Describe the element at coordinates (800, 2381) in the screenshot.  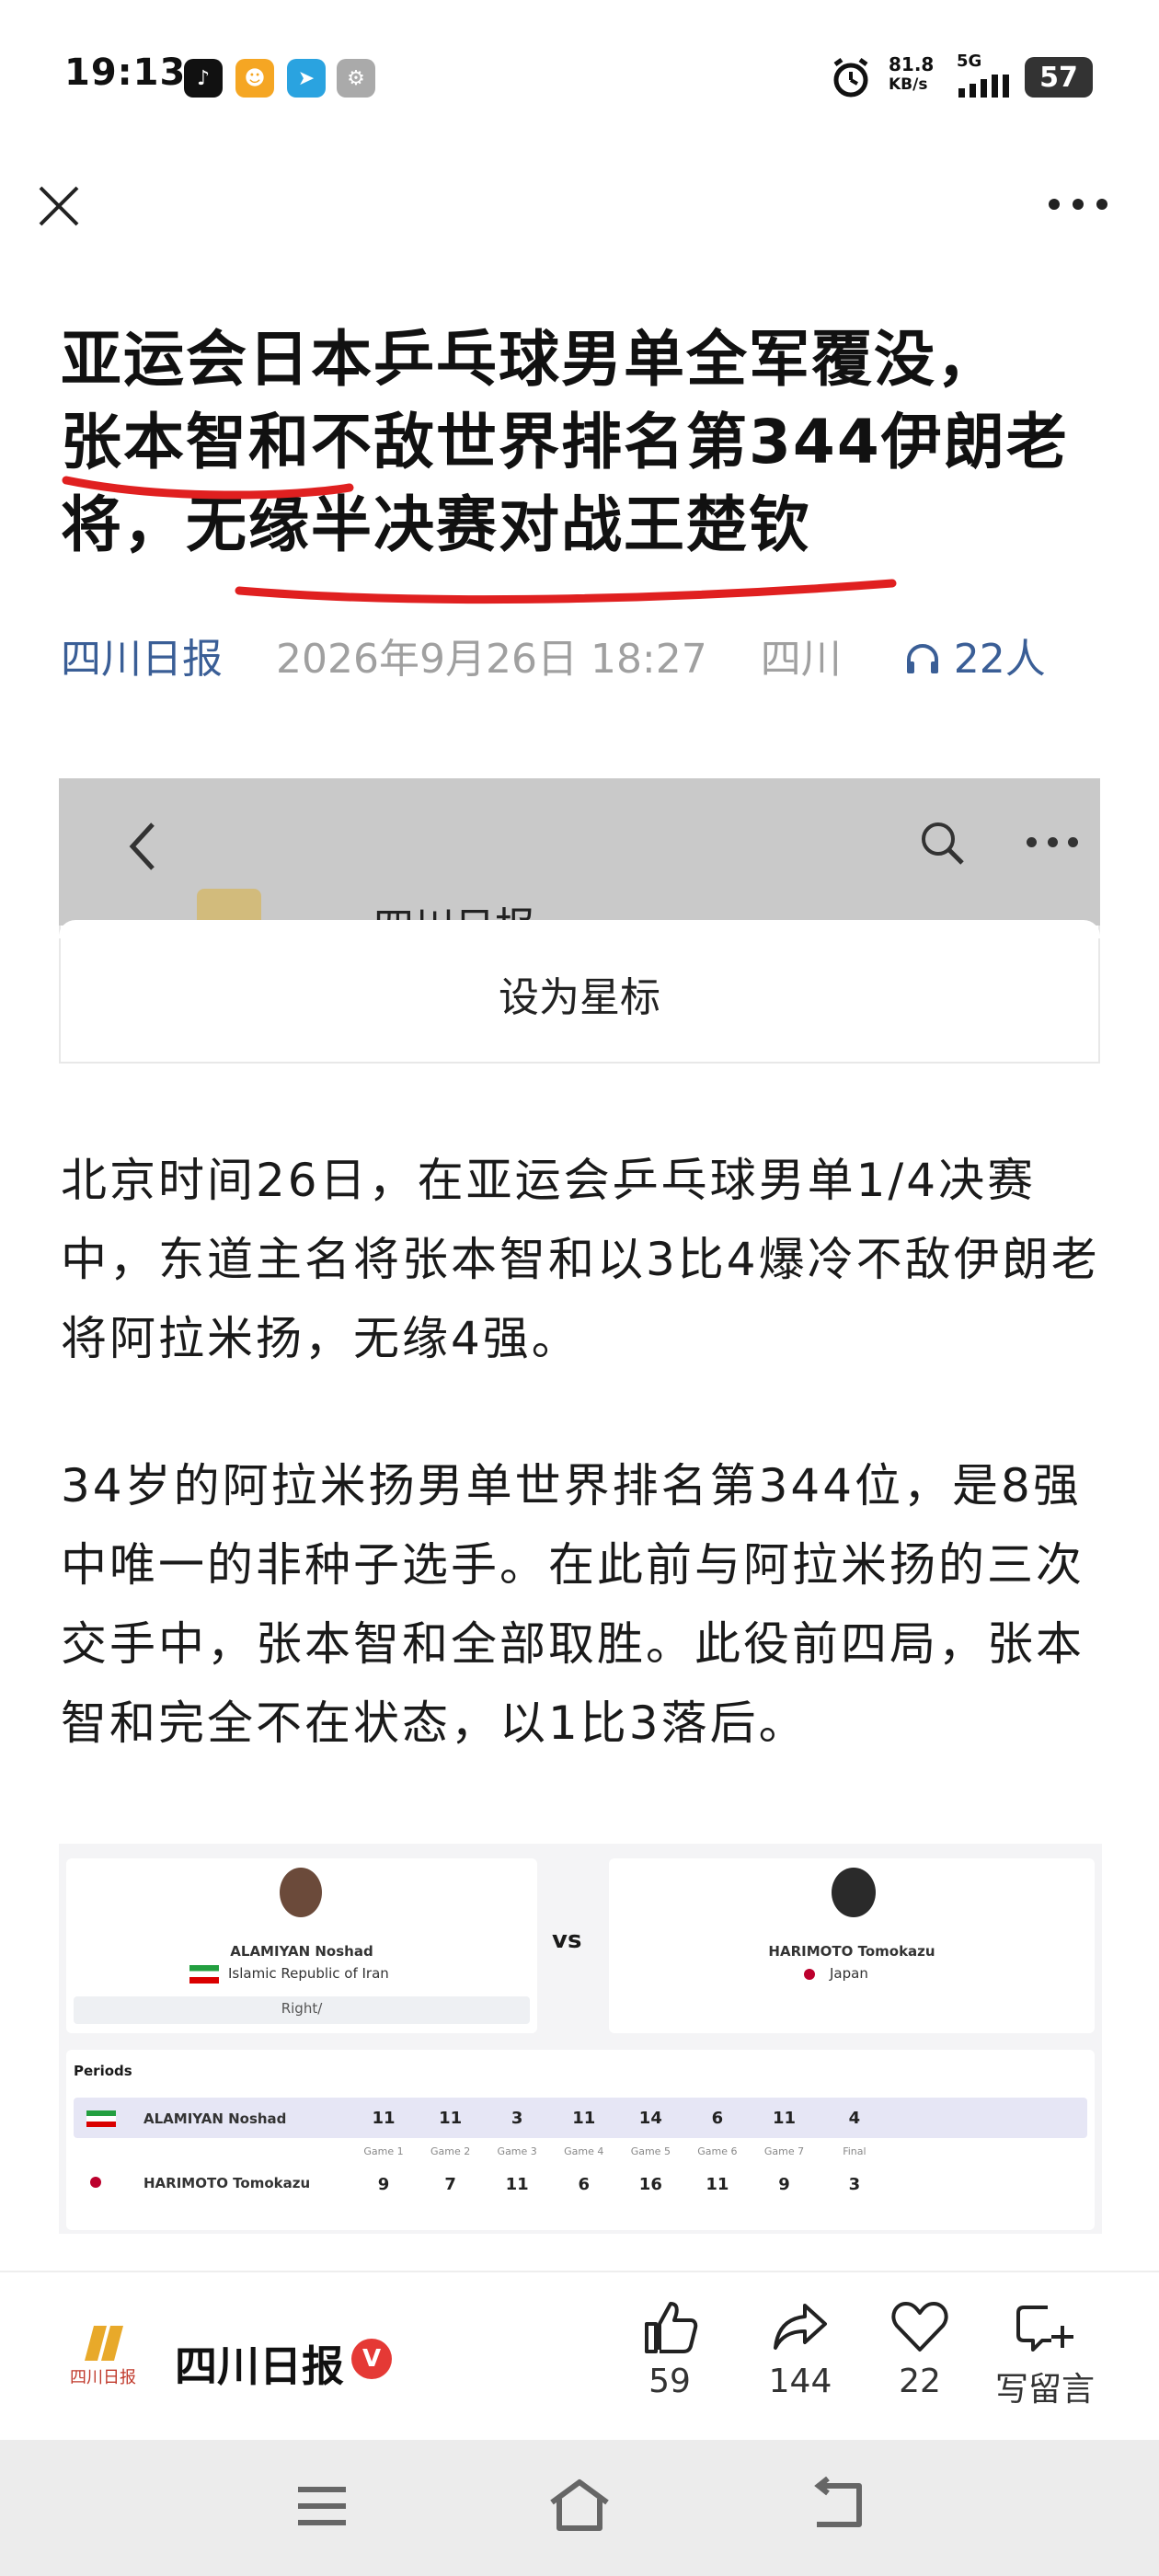
I see `share-count: 144` at that location.